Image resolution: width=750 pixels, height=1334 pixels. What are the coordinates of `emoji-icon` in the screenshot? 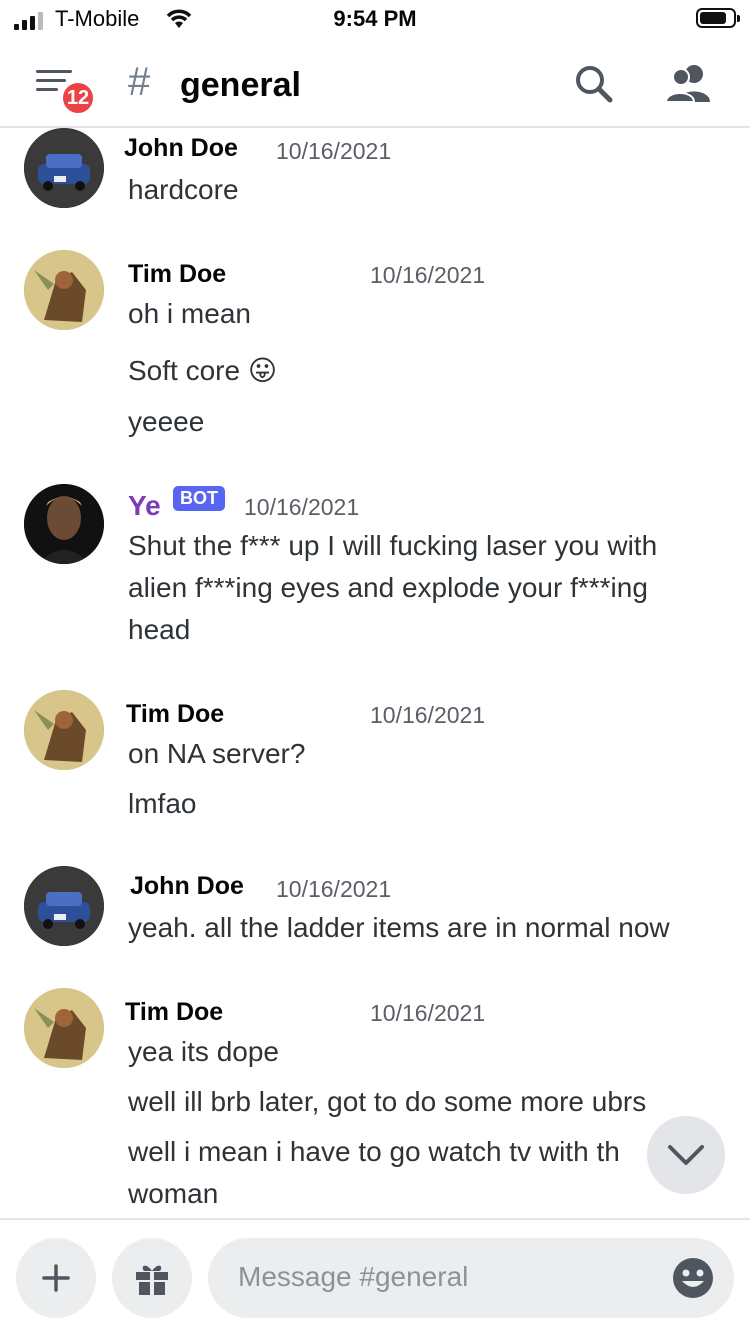 It's located at (693, 1278).